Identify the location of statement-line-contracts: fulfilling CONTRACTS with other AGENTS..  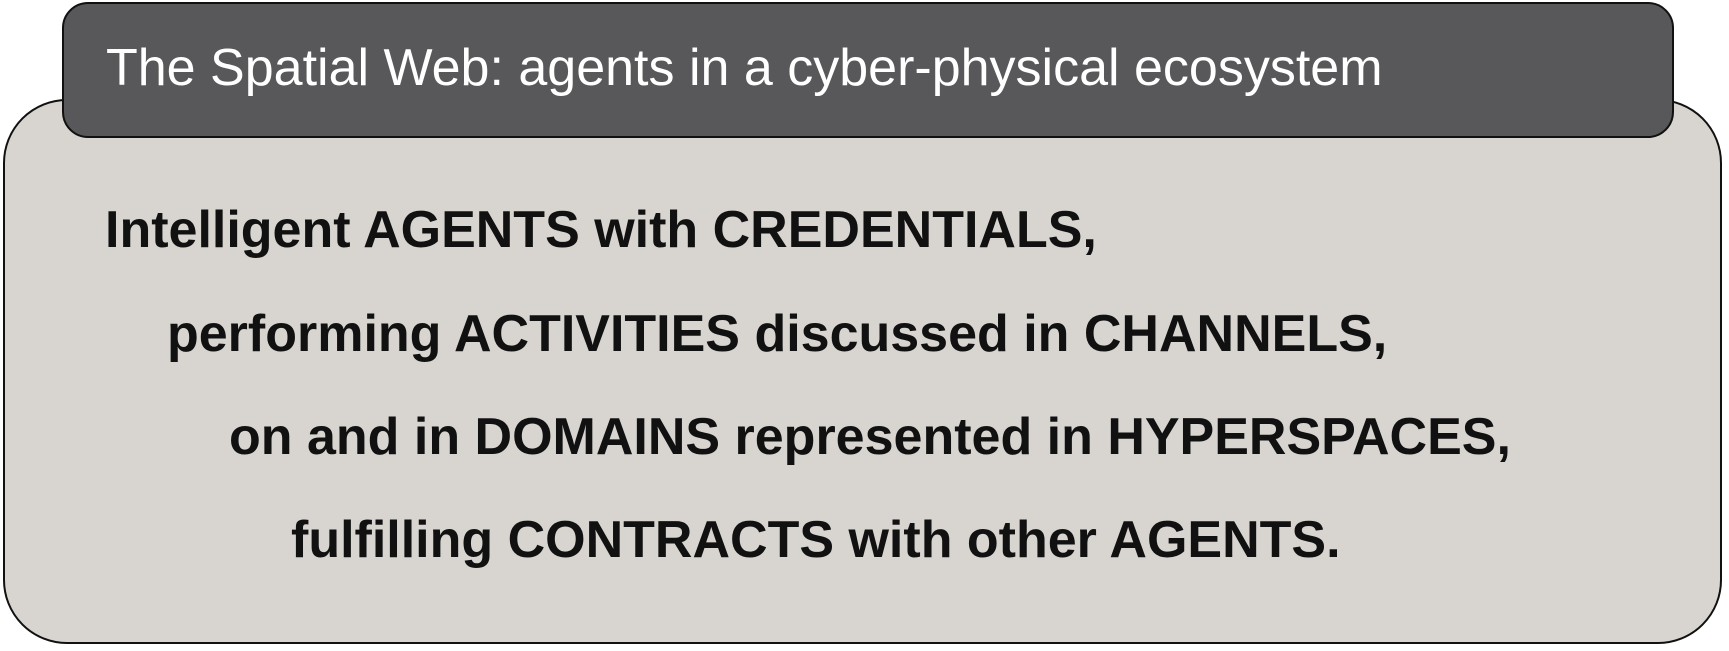
(816, 540).